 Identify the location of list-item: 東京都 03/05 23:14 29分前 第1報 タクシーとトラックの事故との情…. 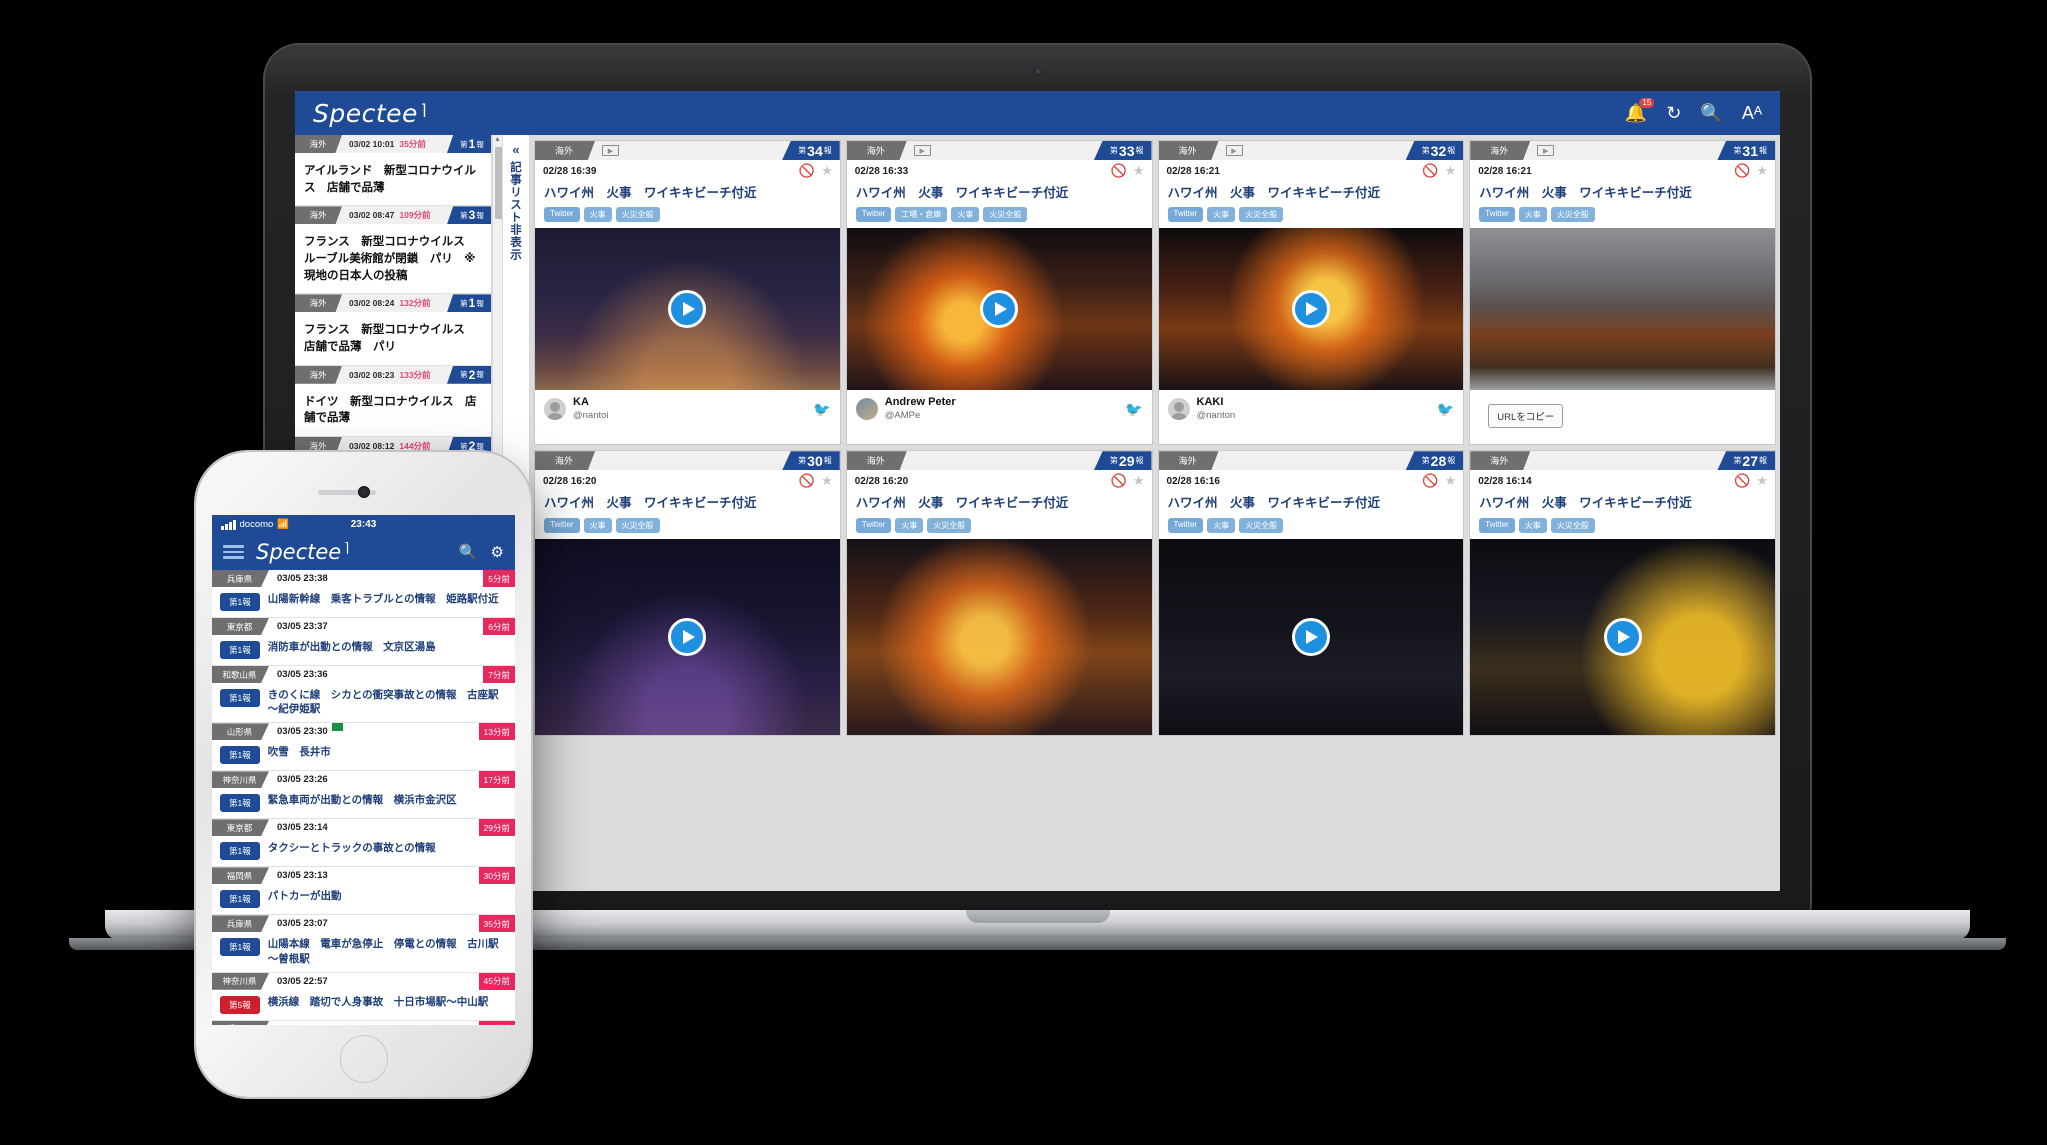
(363, 843).